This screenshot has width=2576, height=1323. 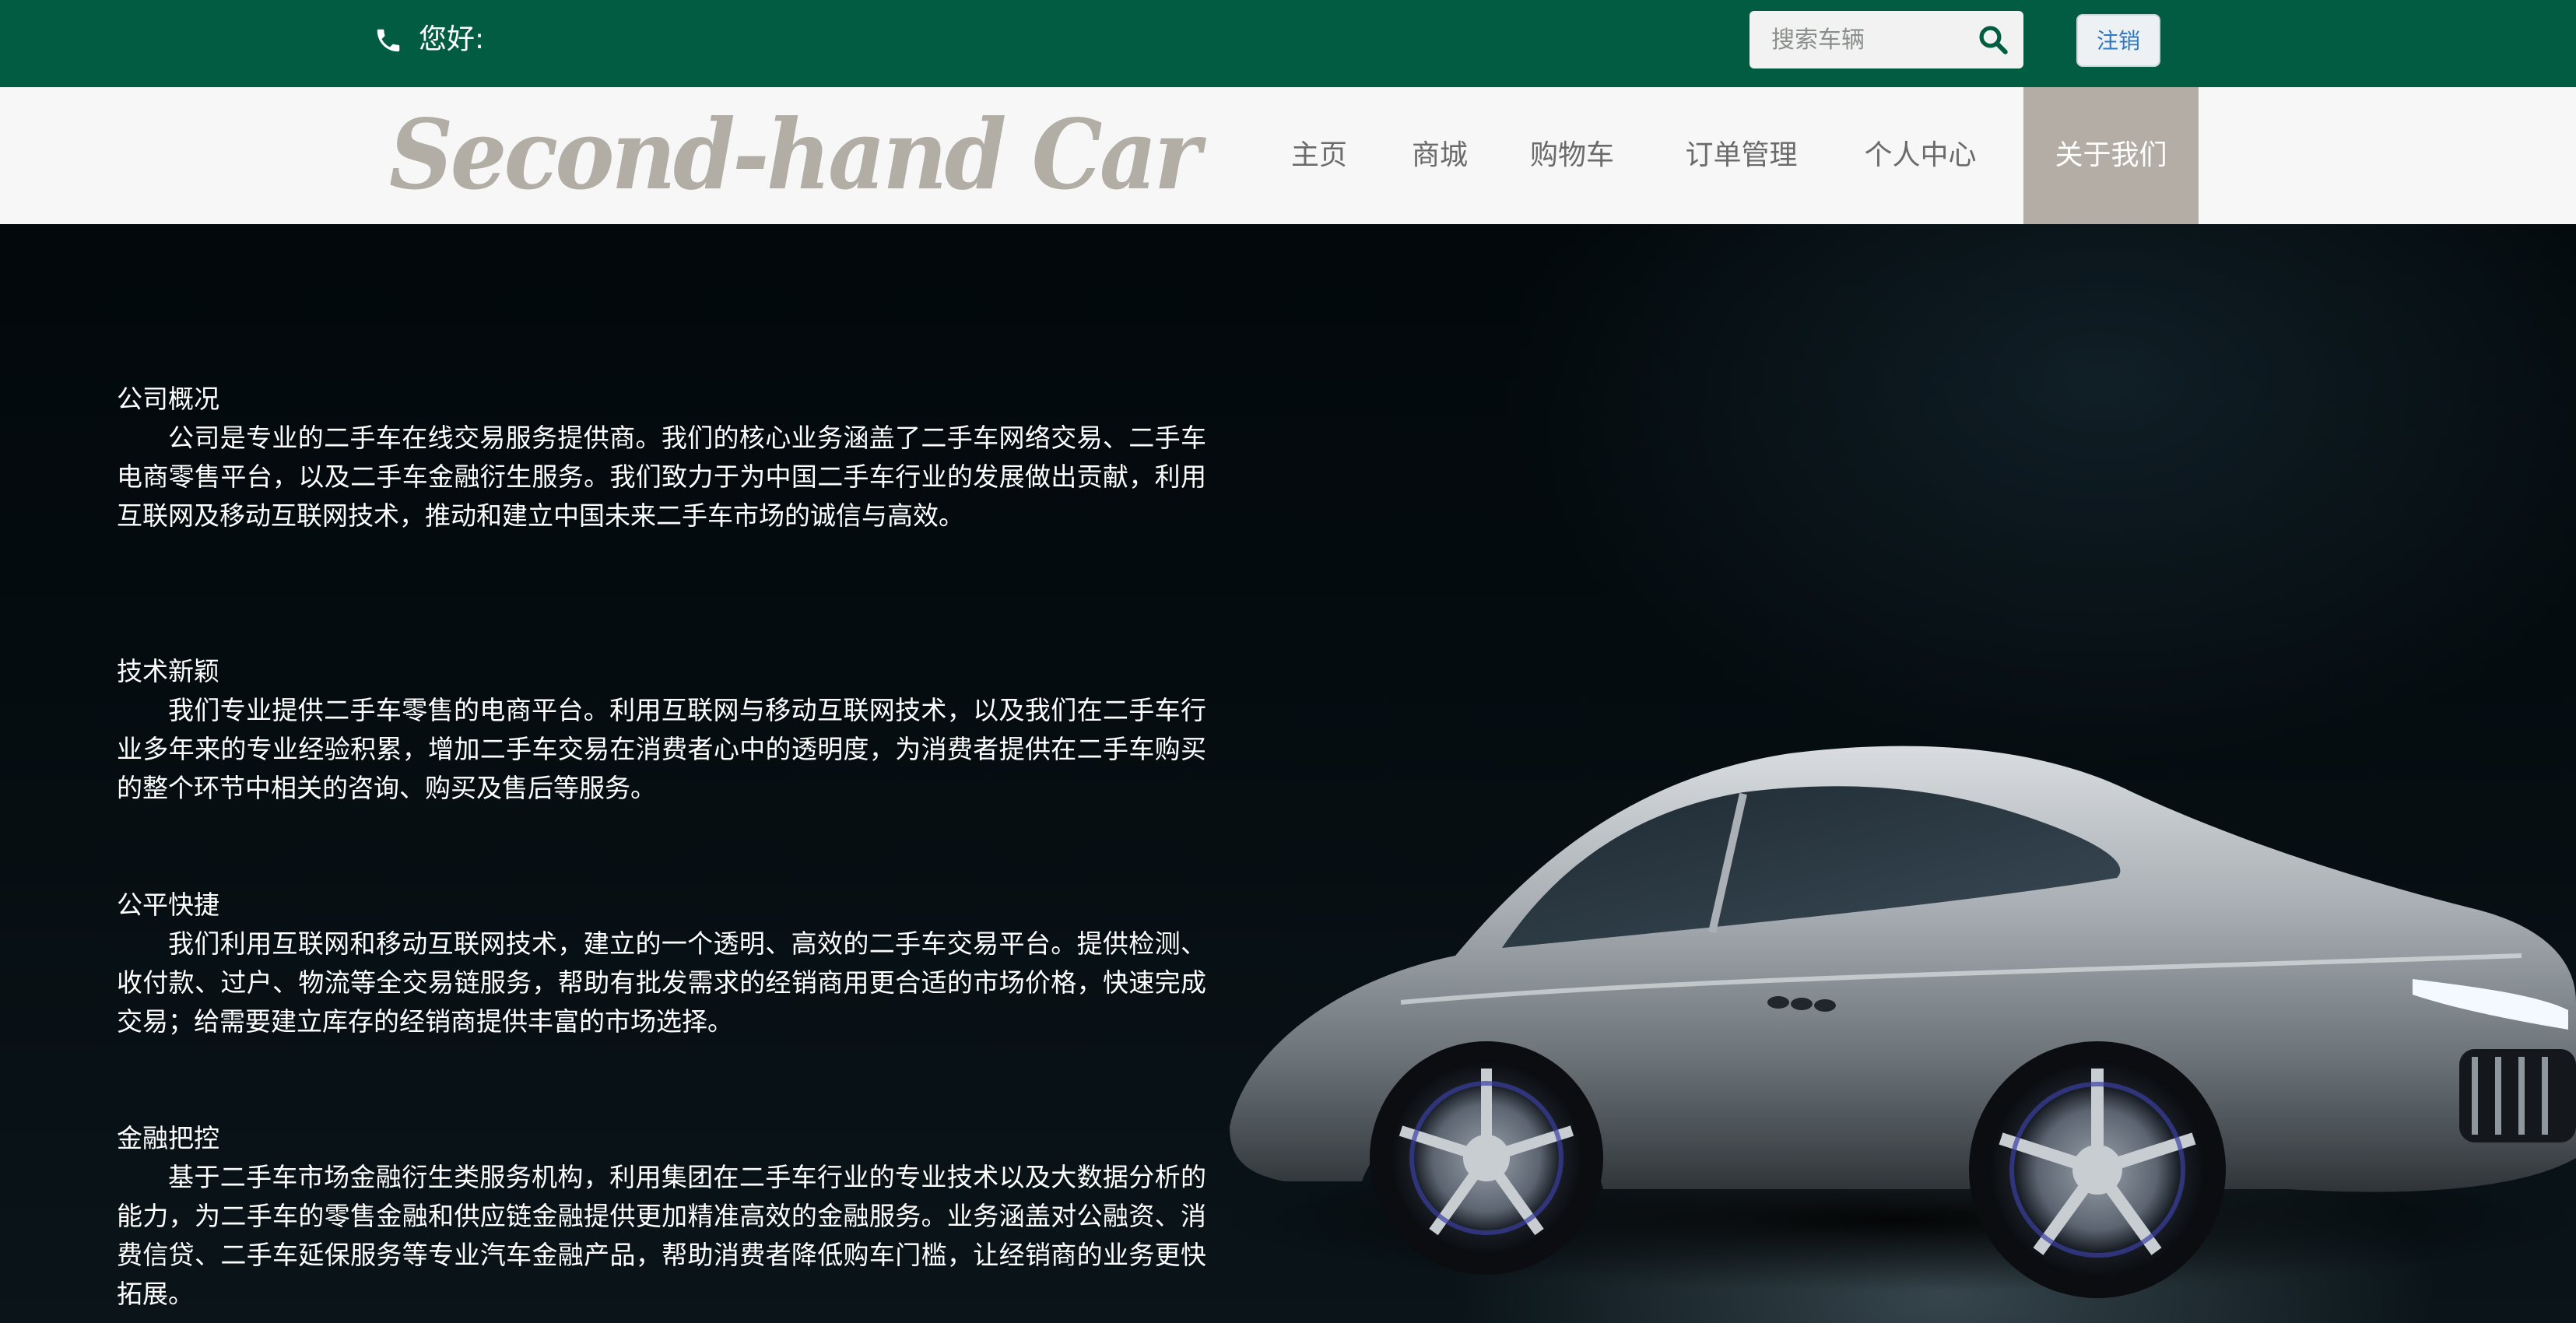 What do you see at coordinates (168, 1138) in the screenshot?
I see `section-title: 金融把控` at bounding box center [168, 1138].